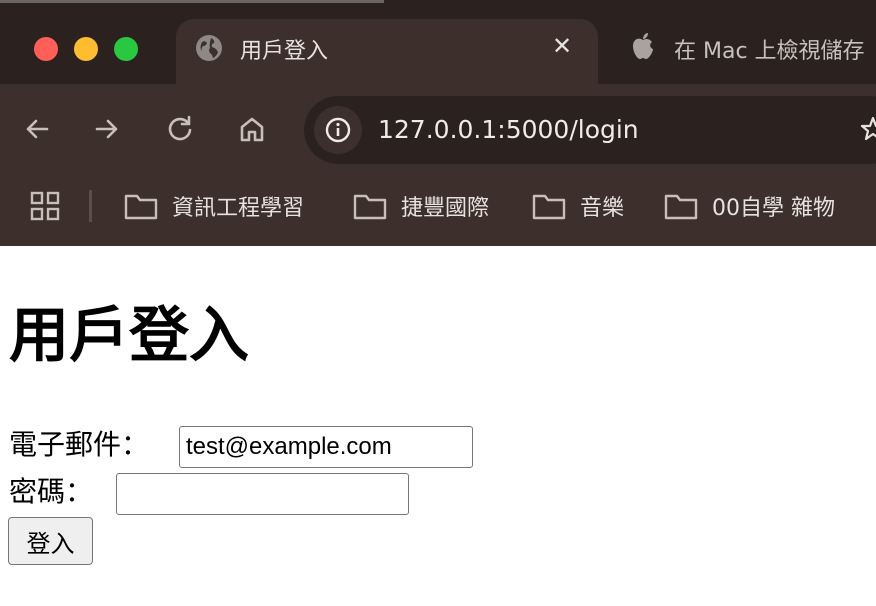  I want to click on bookmarks-separator, so click(90, 206).